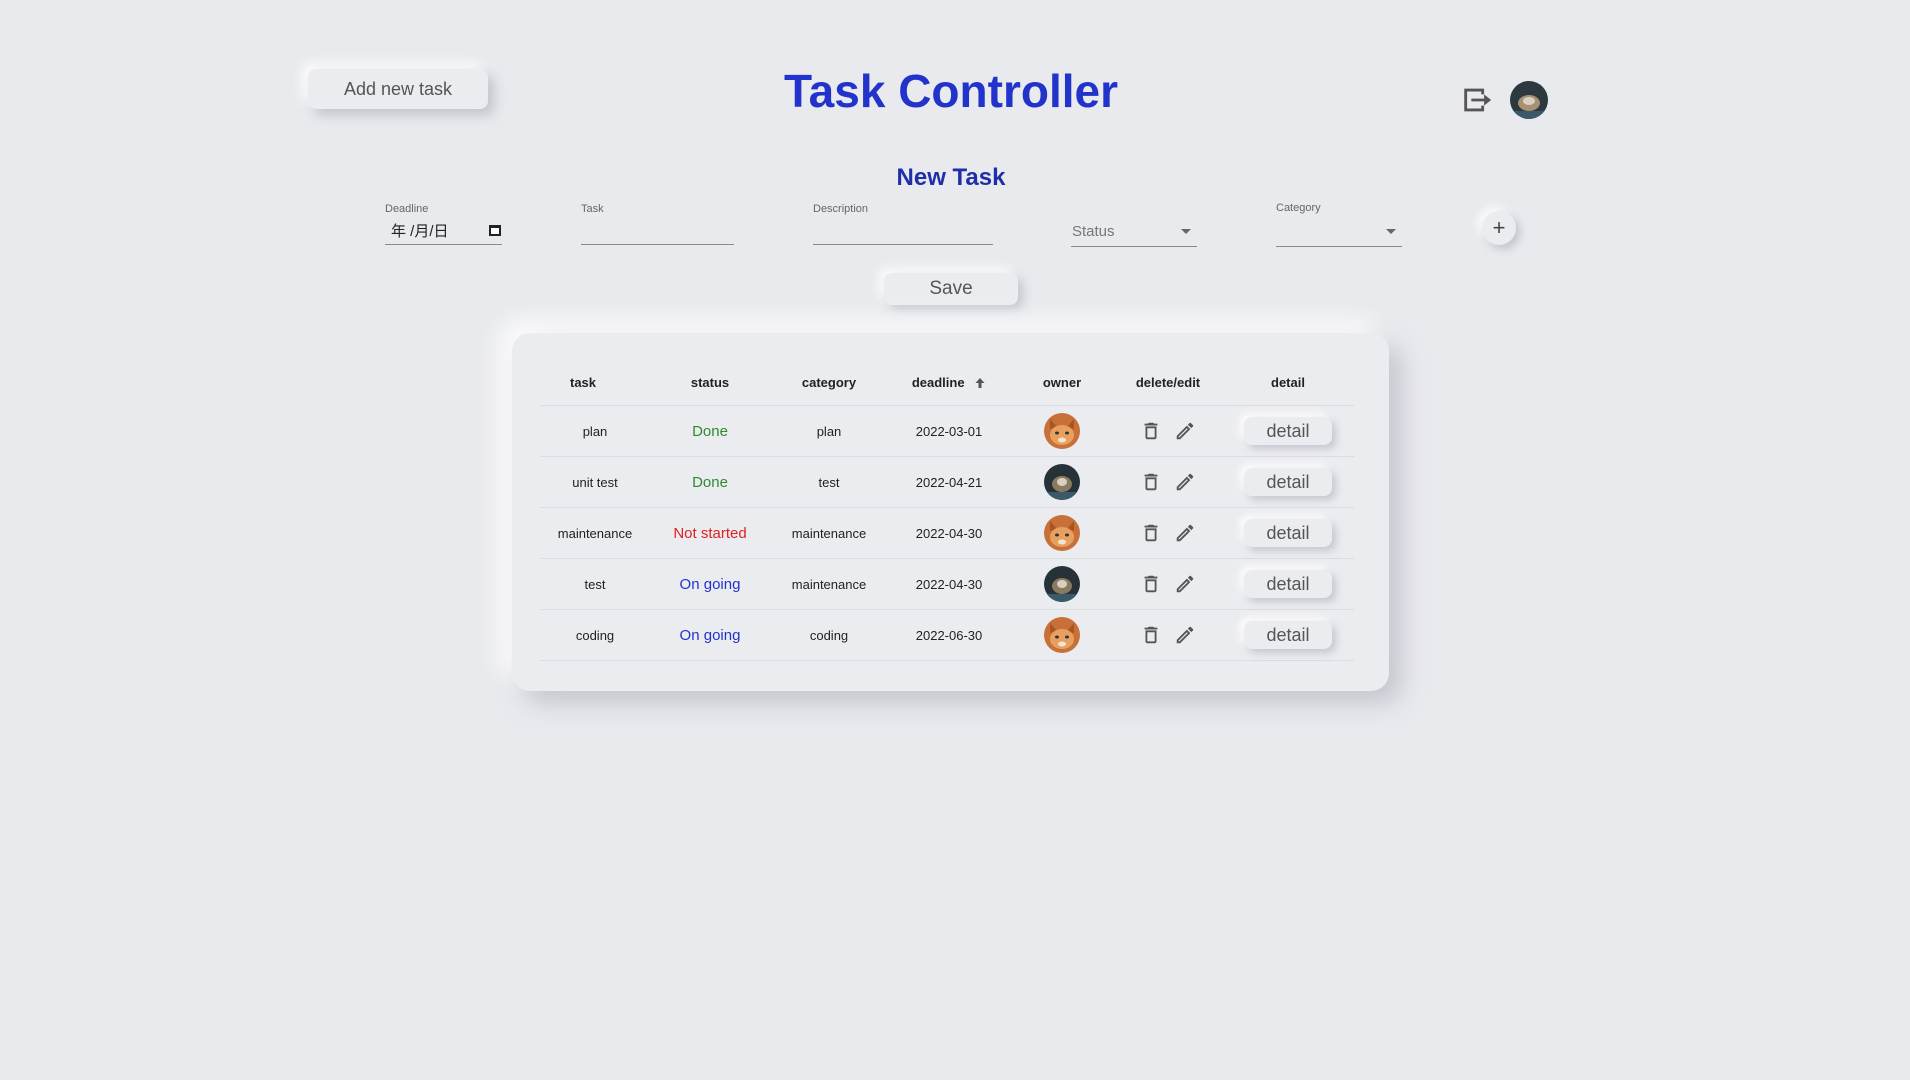 This screenshot has width=1910, height=1080. I want to click on deadline-value: 年 /月/日, so click(420, 231).